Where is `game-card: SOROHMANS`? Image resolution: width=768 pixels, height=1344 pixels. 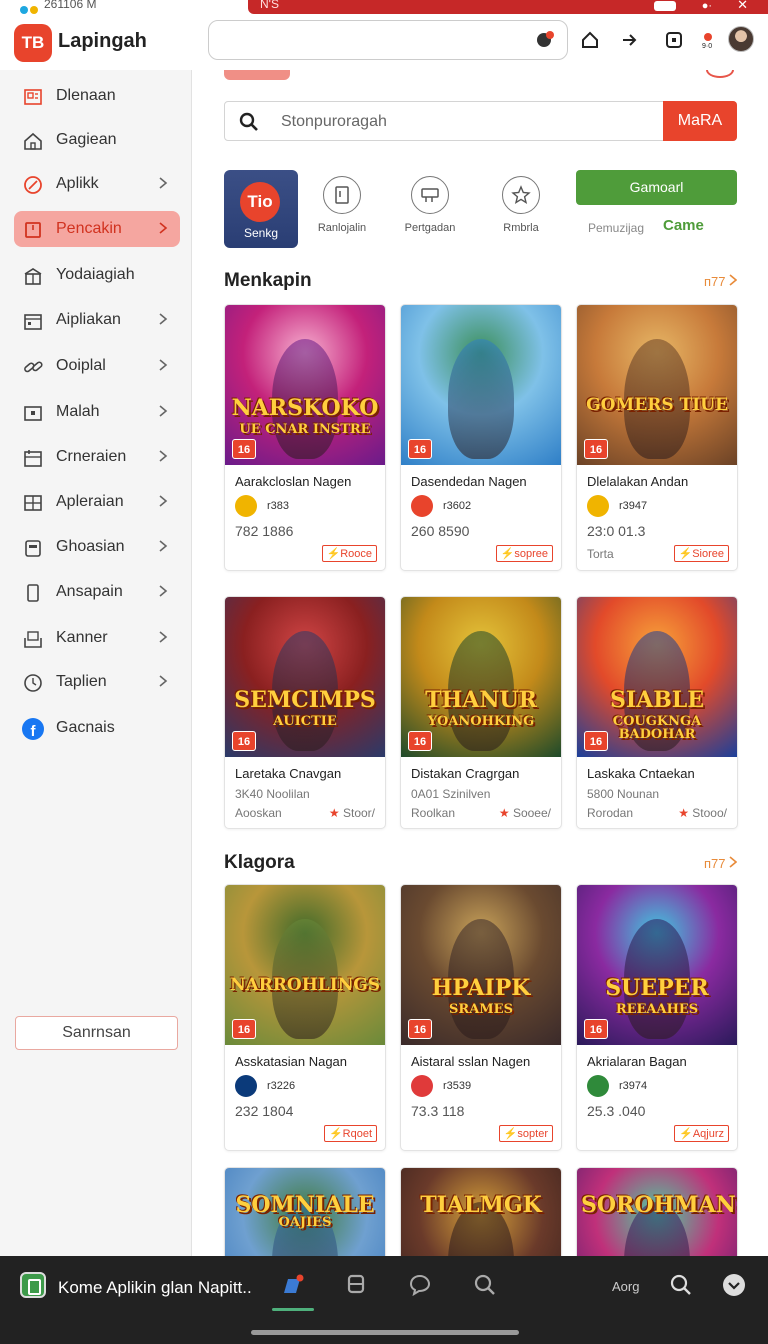 game-card: SOROHMANS is located at coordinates (657, 1211).